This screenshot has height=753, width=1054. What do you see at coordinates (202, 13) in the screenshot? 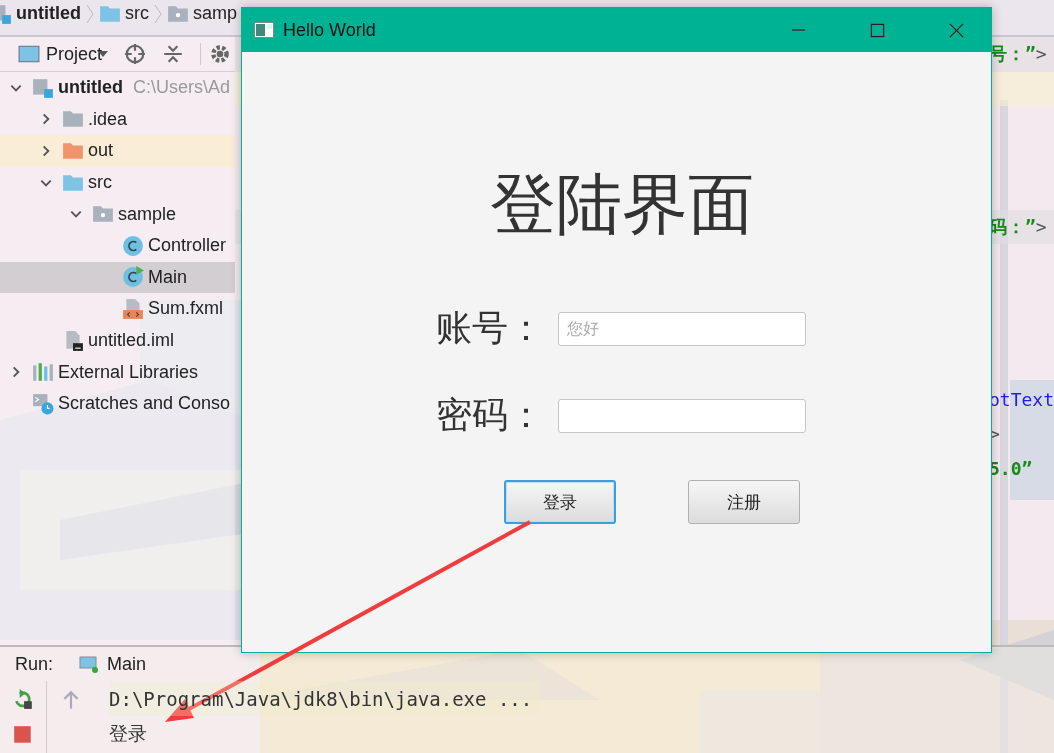
I see `breadcrumb-item: samp` at bounding box center [202, 13].